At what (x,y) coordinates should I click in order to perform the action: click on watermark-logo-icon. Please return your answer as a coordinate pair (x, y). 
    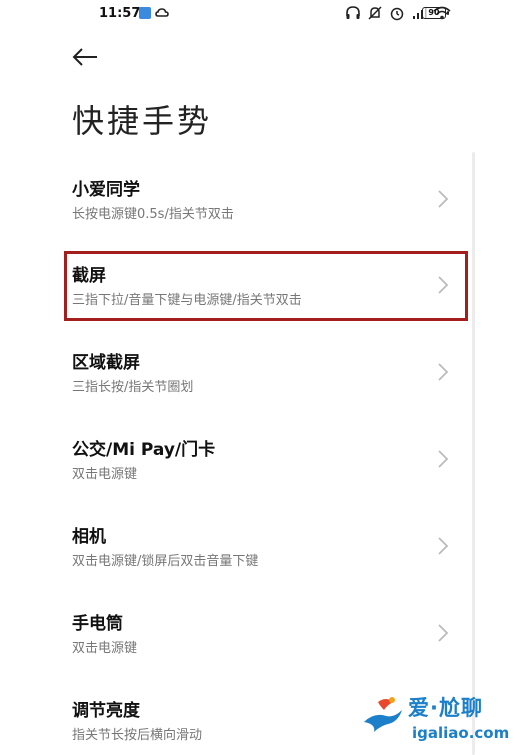
    Looking at the image, I should click on (383, 714).